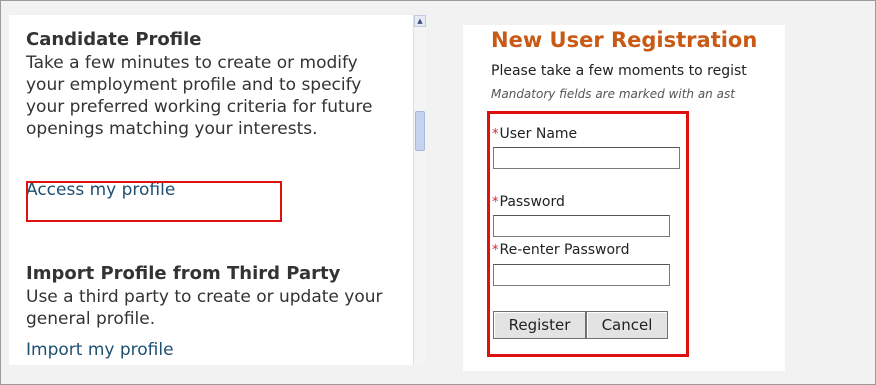 Image resolution: width=876 pixels, height=385 pixels. I want to click on scrollbar-thumb, so click(420, 131).